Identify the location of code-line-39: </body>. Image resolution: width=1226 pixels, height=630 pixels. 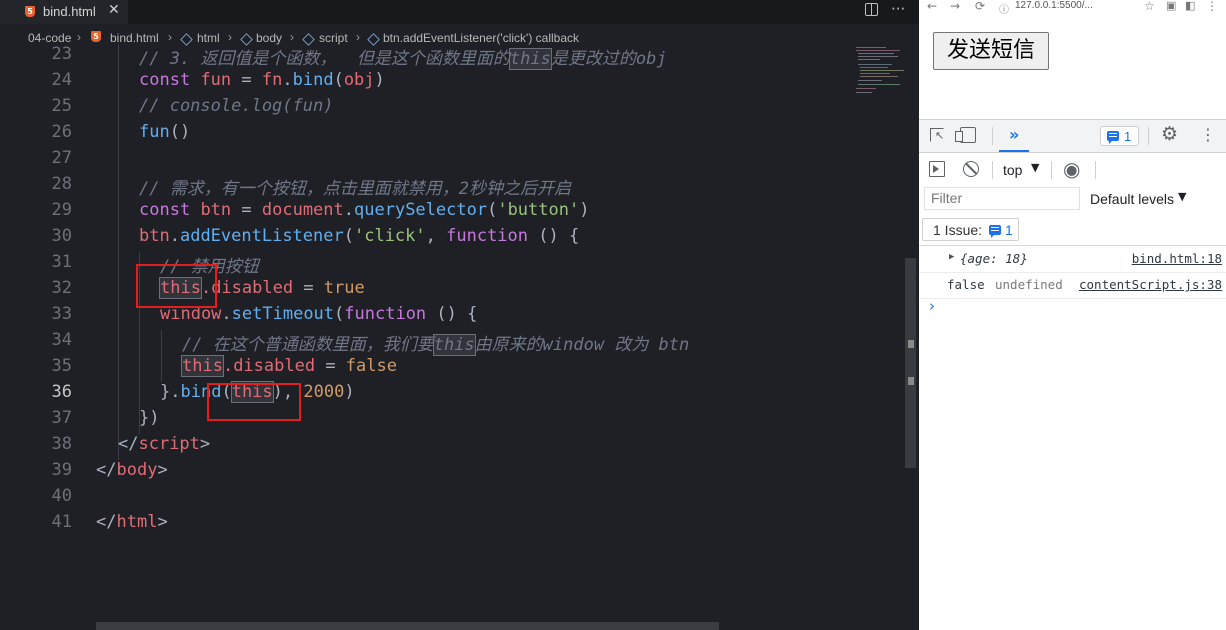
(132, 470).